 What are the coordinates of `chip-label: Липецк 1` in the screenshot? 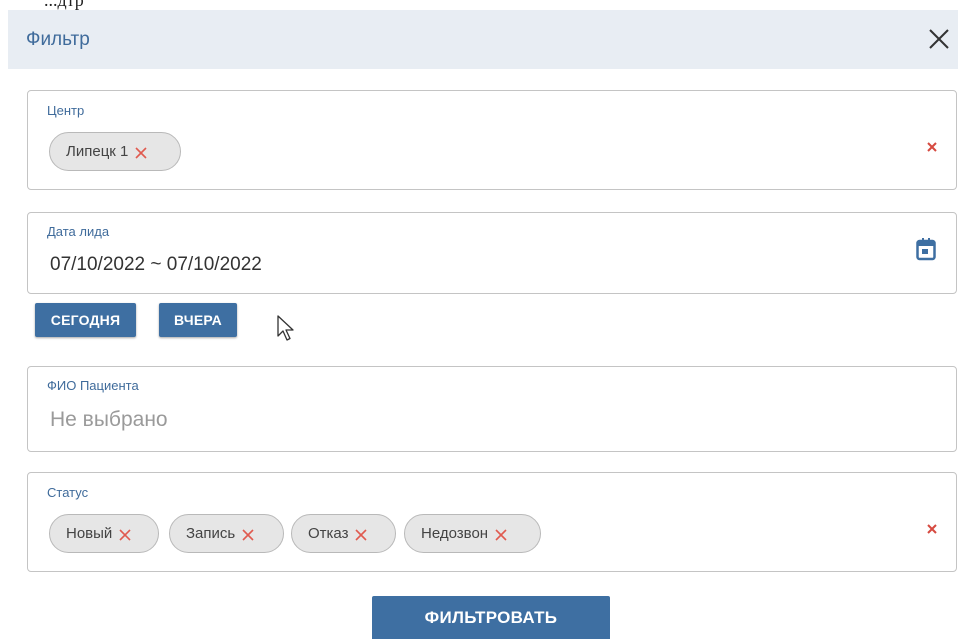 It's located at (97, 151).